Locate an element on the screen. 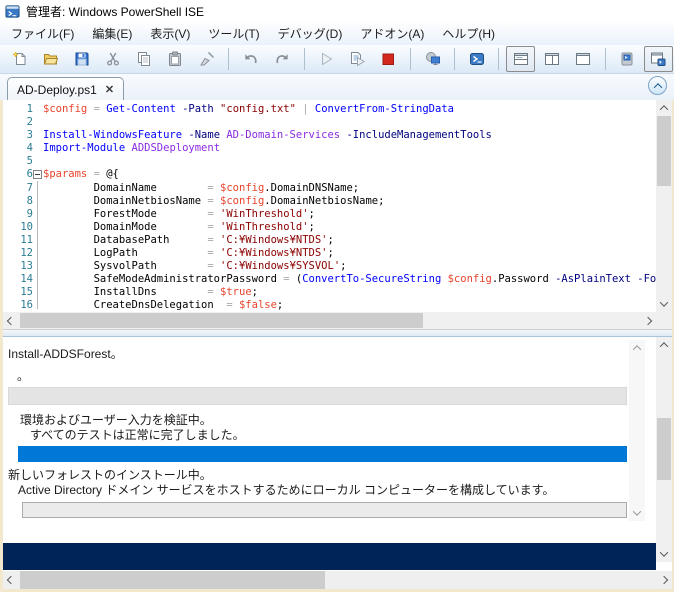 The image size is (674, 592). line-number: 9 is located at coordinates (29, 213).